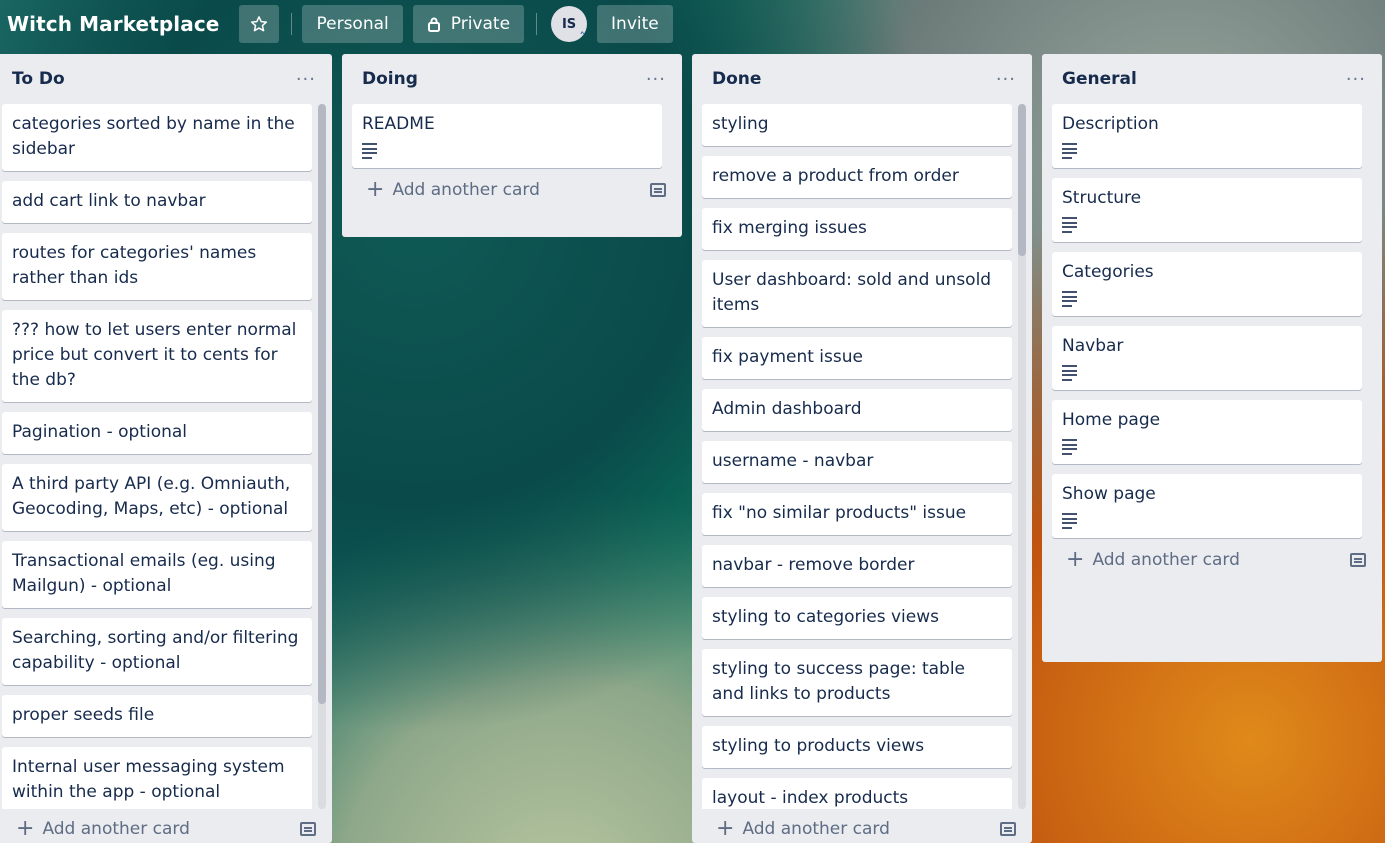 This screenshot has width=1385, height=843. Describe the element at coordinates (480, 24) in the screenshot. I see `private-label: Private` at that location.